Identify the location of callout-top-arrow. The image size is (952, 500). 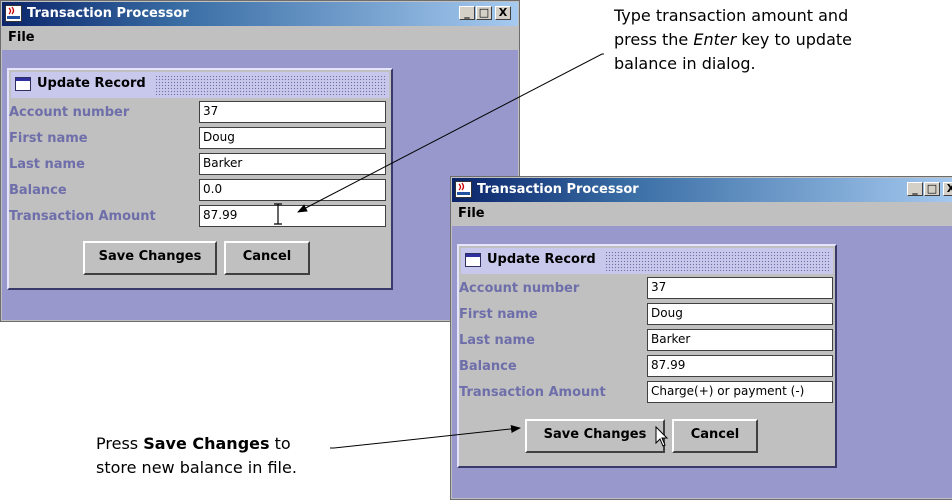
(450, 133).